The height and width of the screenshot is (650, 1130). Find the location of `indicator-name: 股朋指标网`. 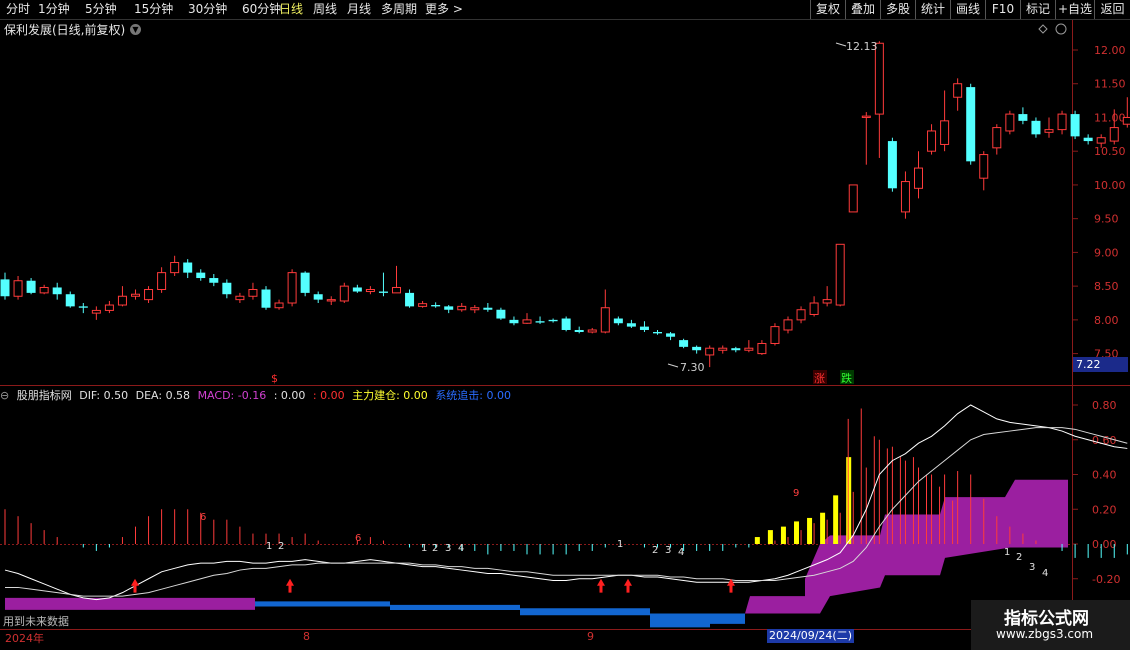

indicator-name: 股朋指标网 is located at coordinates (44, 395).